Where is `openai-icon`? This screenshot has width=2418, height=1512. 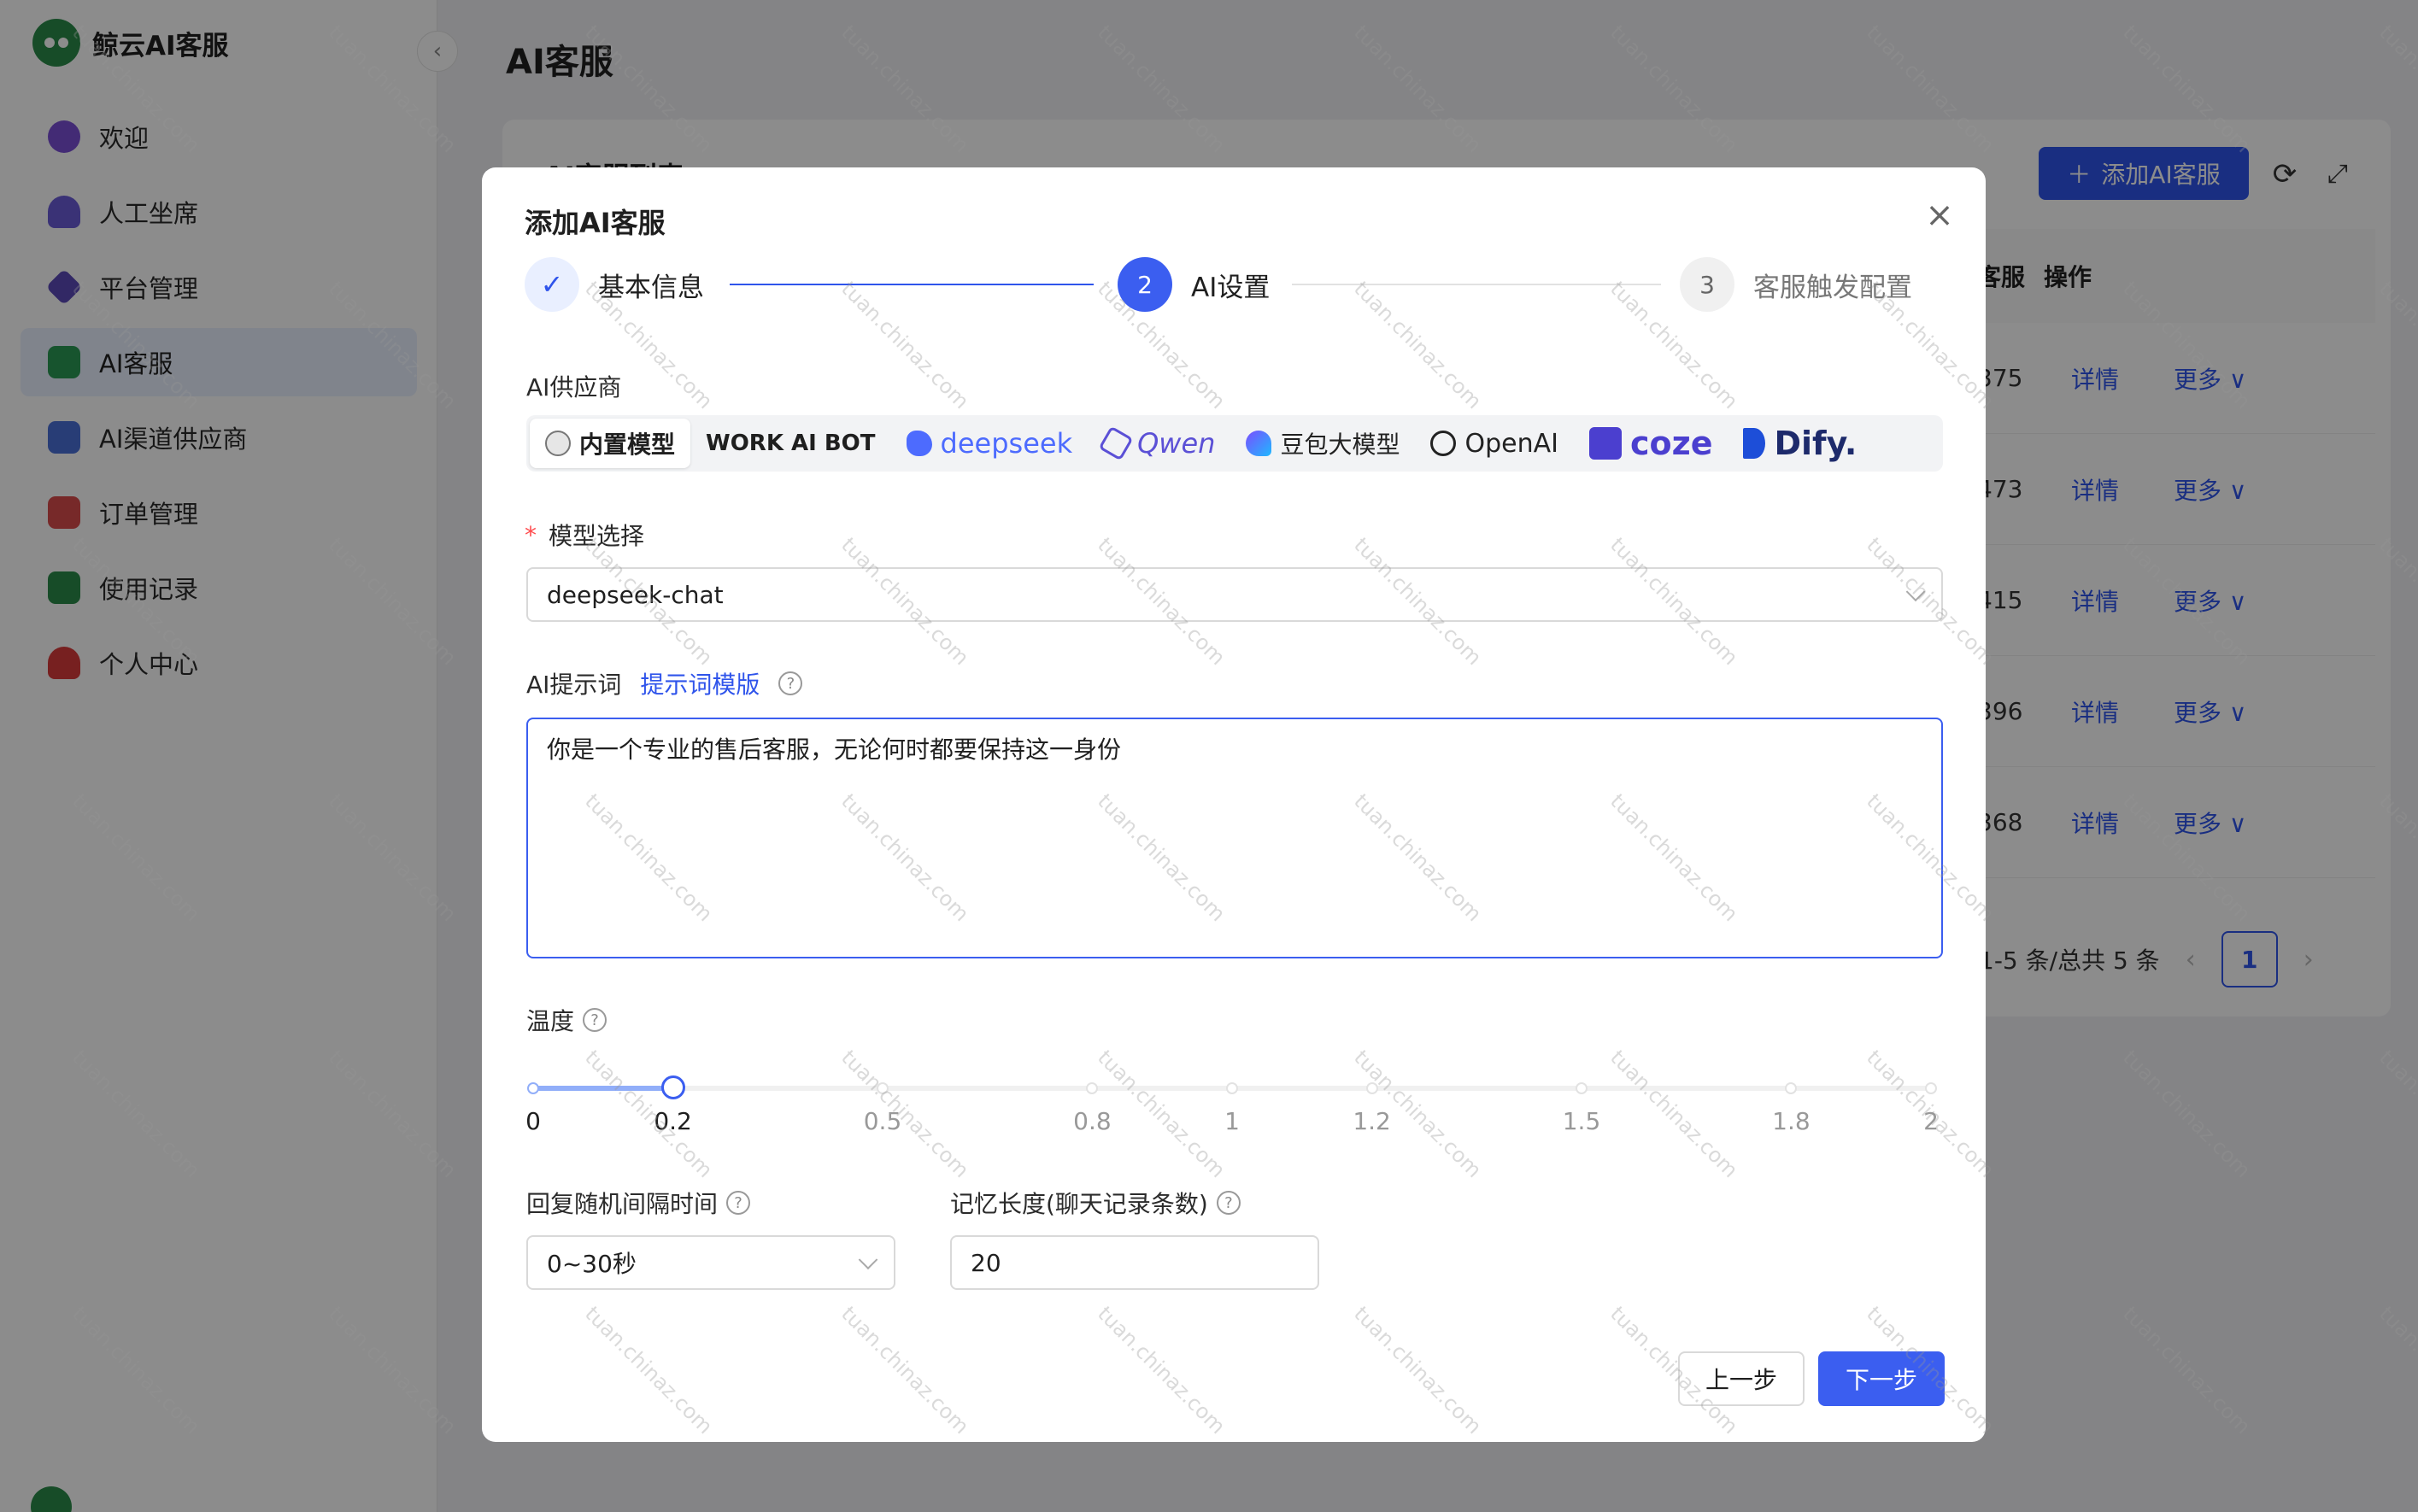 openai-icon is located at coordinates (1443, 443).